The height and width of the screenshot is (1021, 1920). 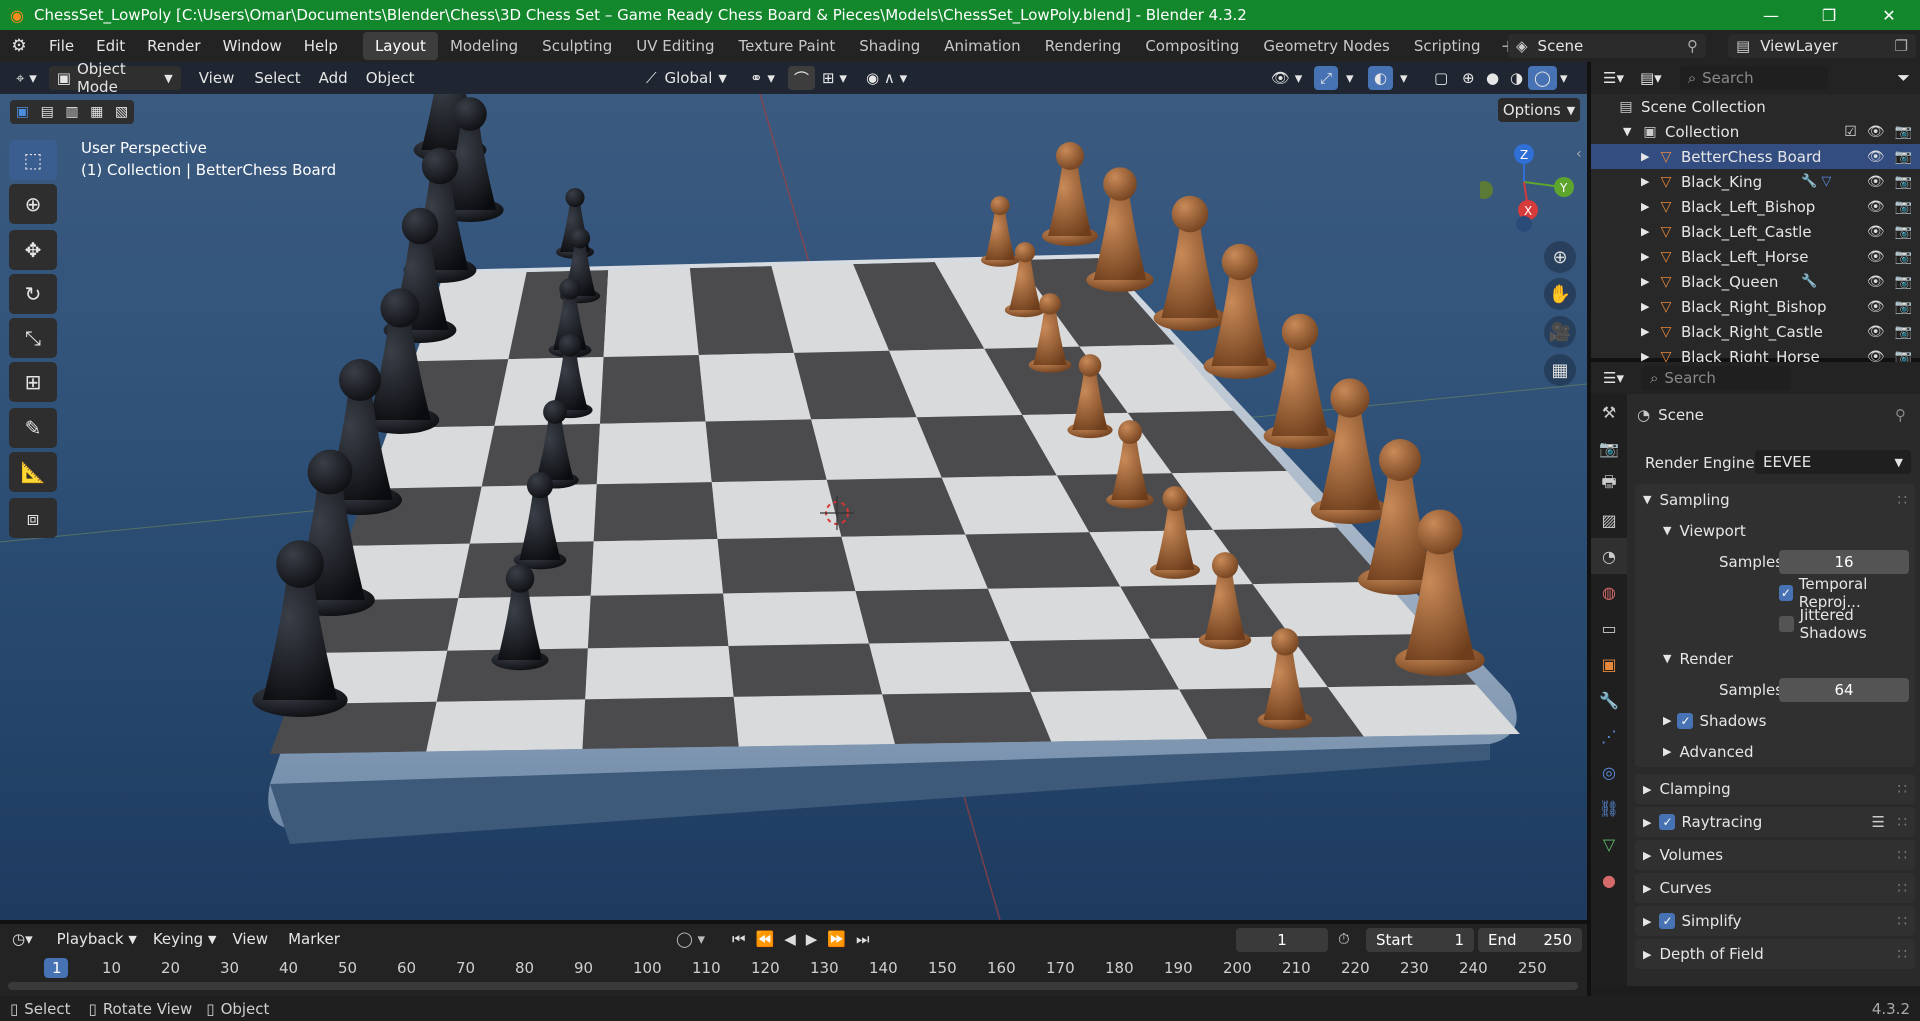 I want to click on camera-view-icon: 🎥, so click(x=1560, y=332).